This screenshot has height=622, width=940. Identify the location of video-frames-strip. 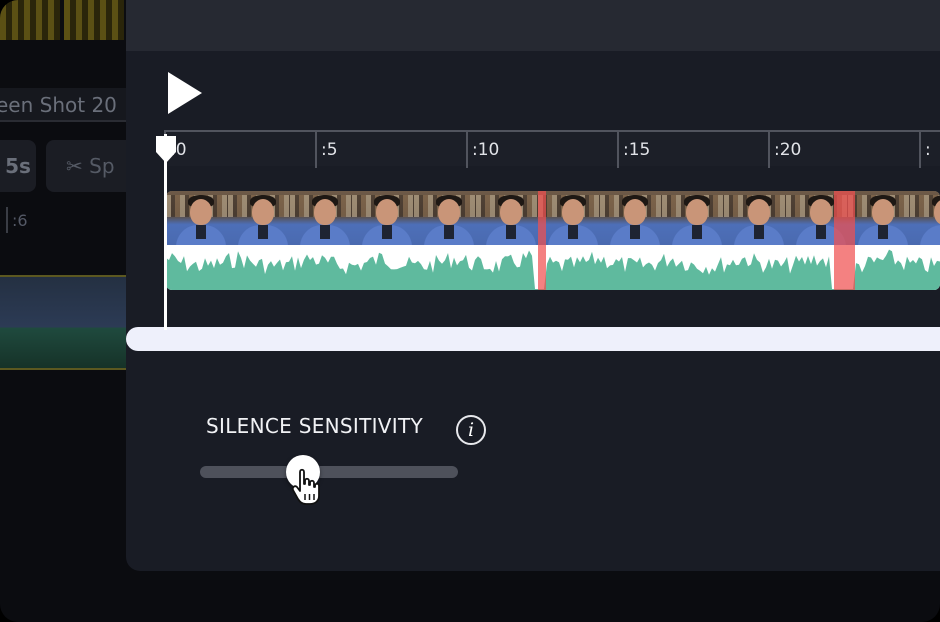
(553, 218).